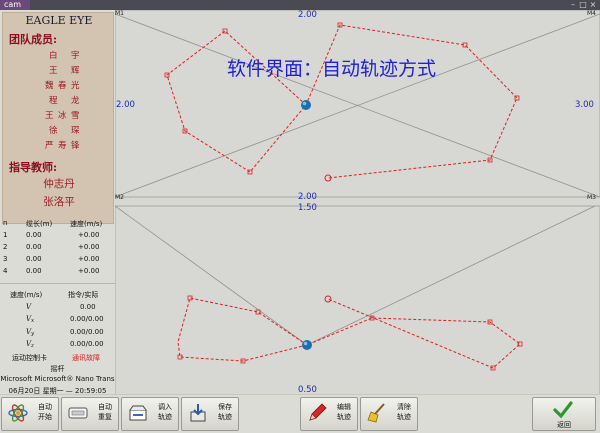 This screenshot has height=433, width=600. Describe the element at coordinates (75, 116) in the screenshot. I see `member-name-char: 雪` at that location.